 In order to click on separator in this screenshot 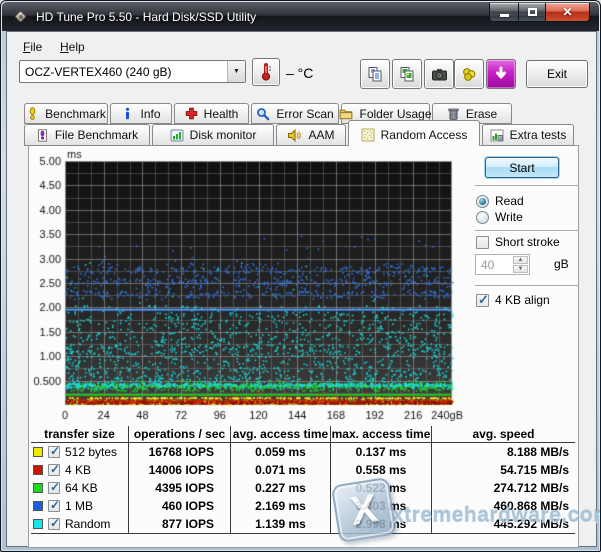, I will do `click(527, 230)`.